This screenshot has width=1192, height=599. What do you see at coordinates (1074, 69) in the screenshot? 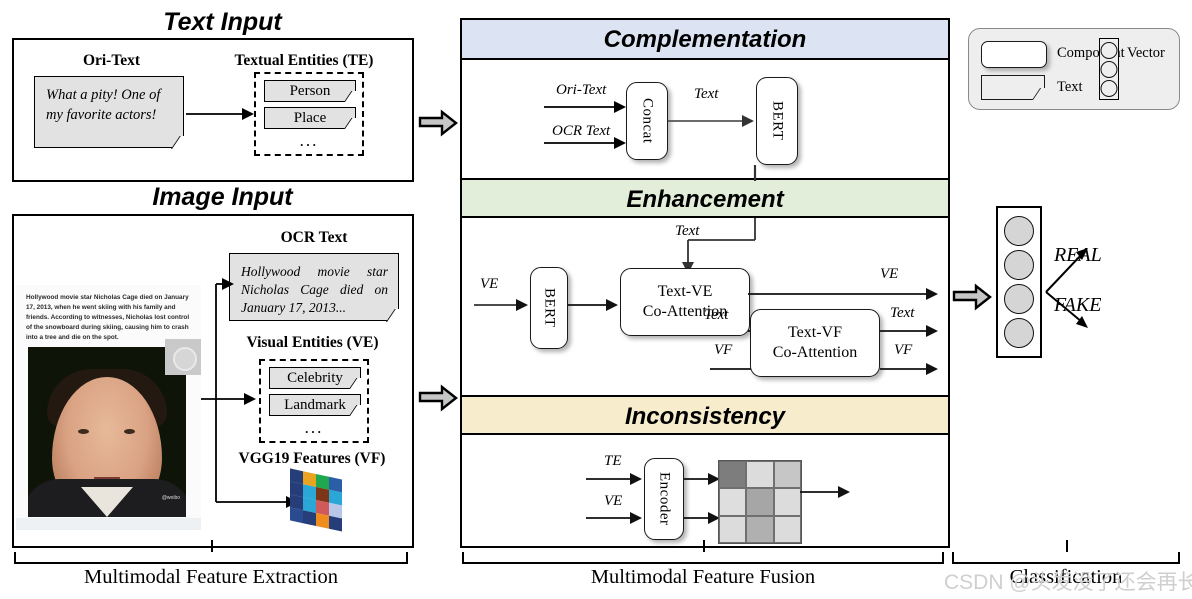
I see `legend-box: Component Text Vector` at bounding box center [1074, 69].